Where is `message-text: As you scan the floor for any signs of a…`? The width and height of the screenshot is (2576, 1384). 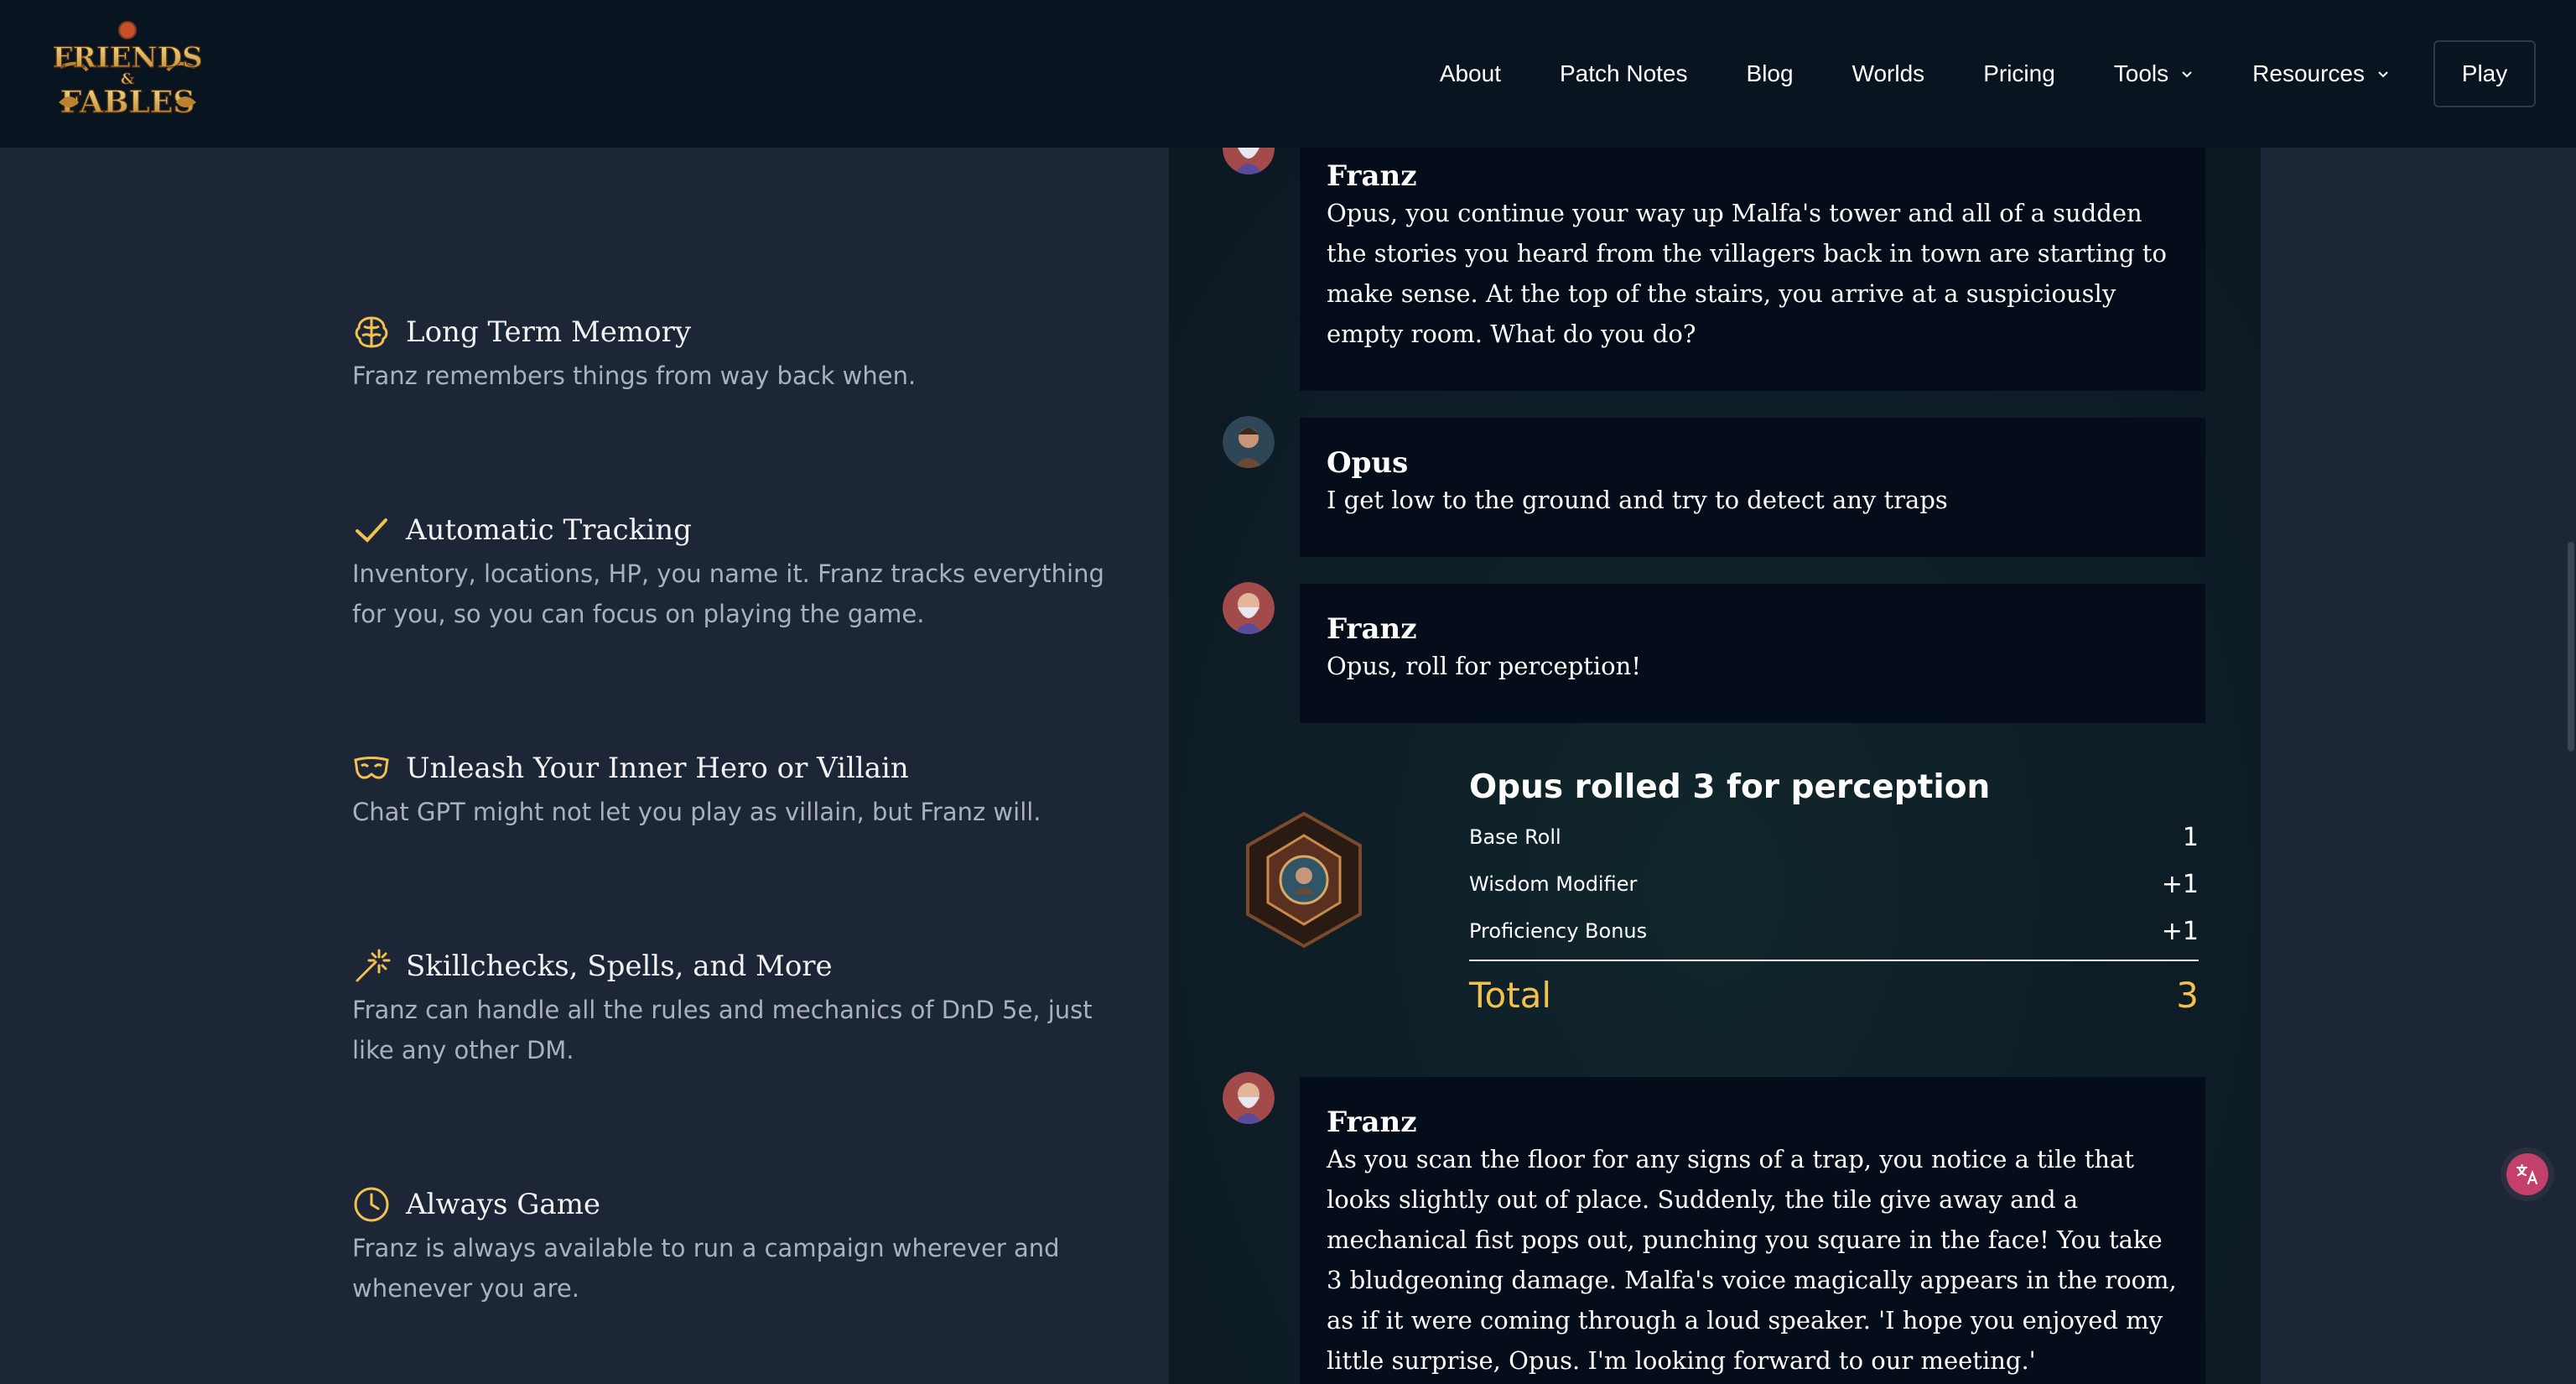
message-text: As you scan the floor for any signs of a… is located at coordinates (1752, 1260).